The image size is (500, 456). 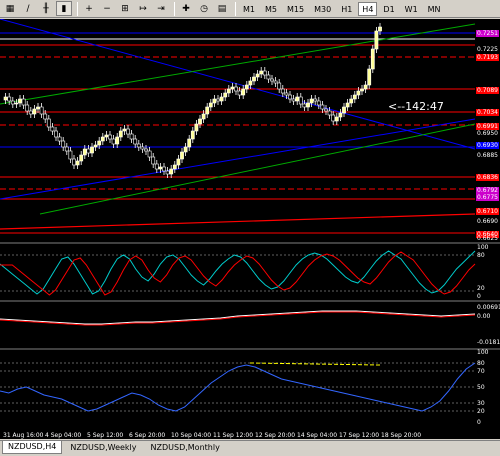 What do you see at coordinates (487, 112) in the screenshot?
I see `price-label: 0.7034` at bounding box center [487, 112].